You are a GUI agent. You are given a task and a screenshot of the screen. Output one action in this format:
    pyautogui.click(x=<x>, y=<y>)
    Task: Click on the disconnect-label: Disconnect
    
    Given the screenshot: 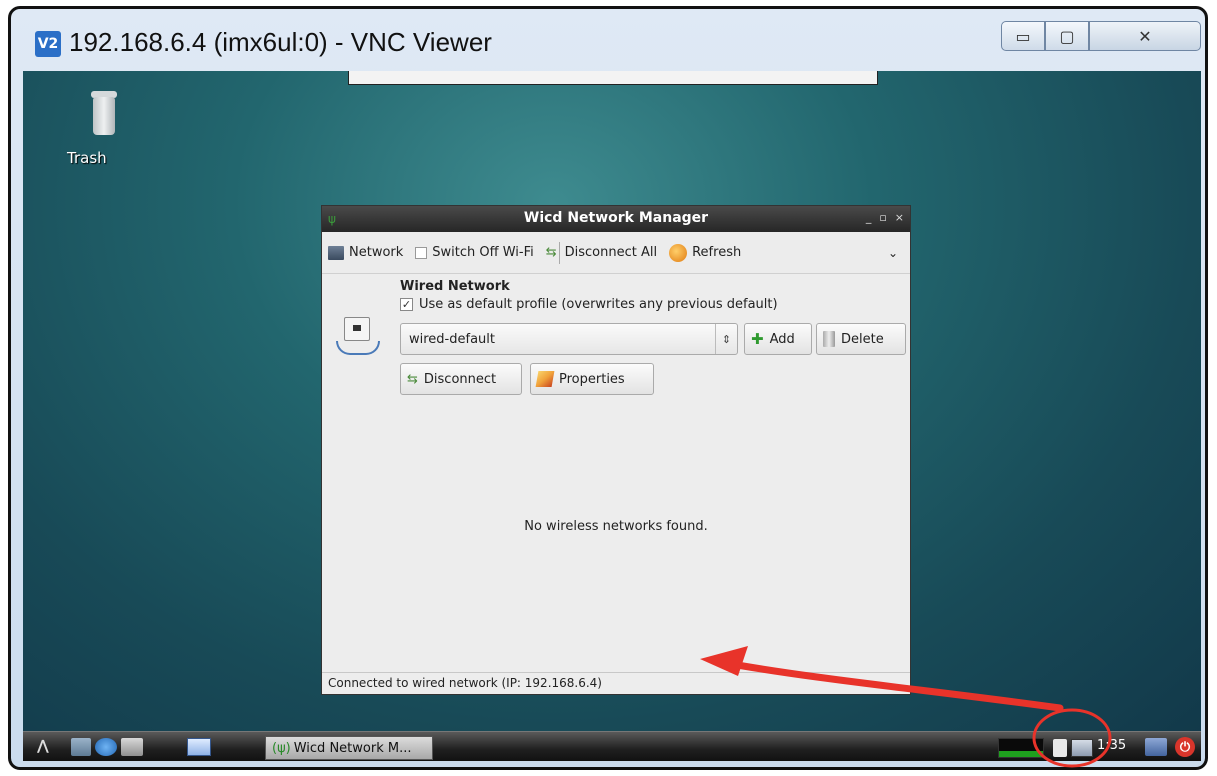 What is the action you would take?
    pyautogui.click(x=460, y=379)
    